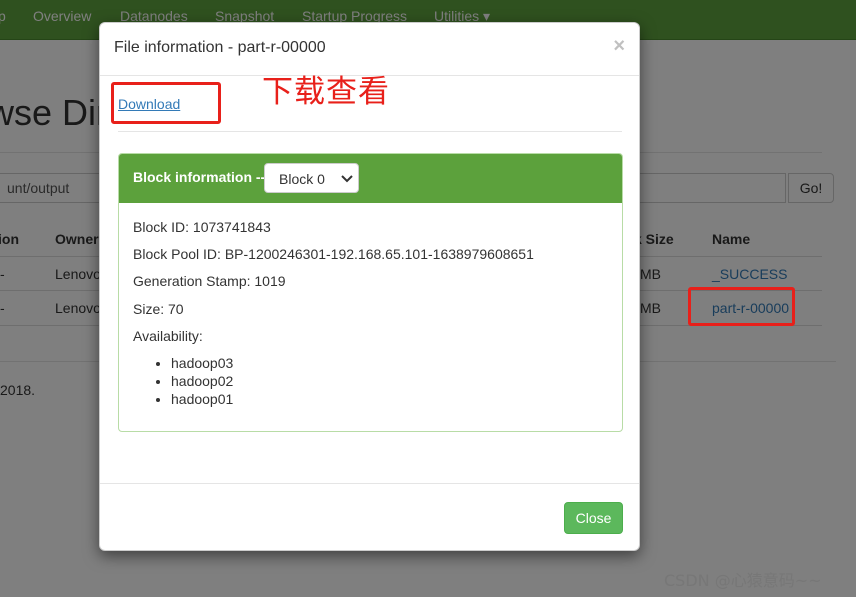 This screenshot has width=856, height=597. I want to click on list-item: hadoop03, so click(202, 363).